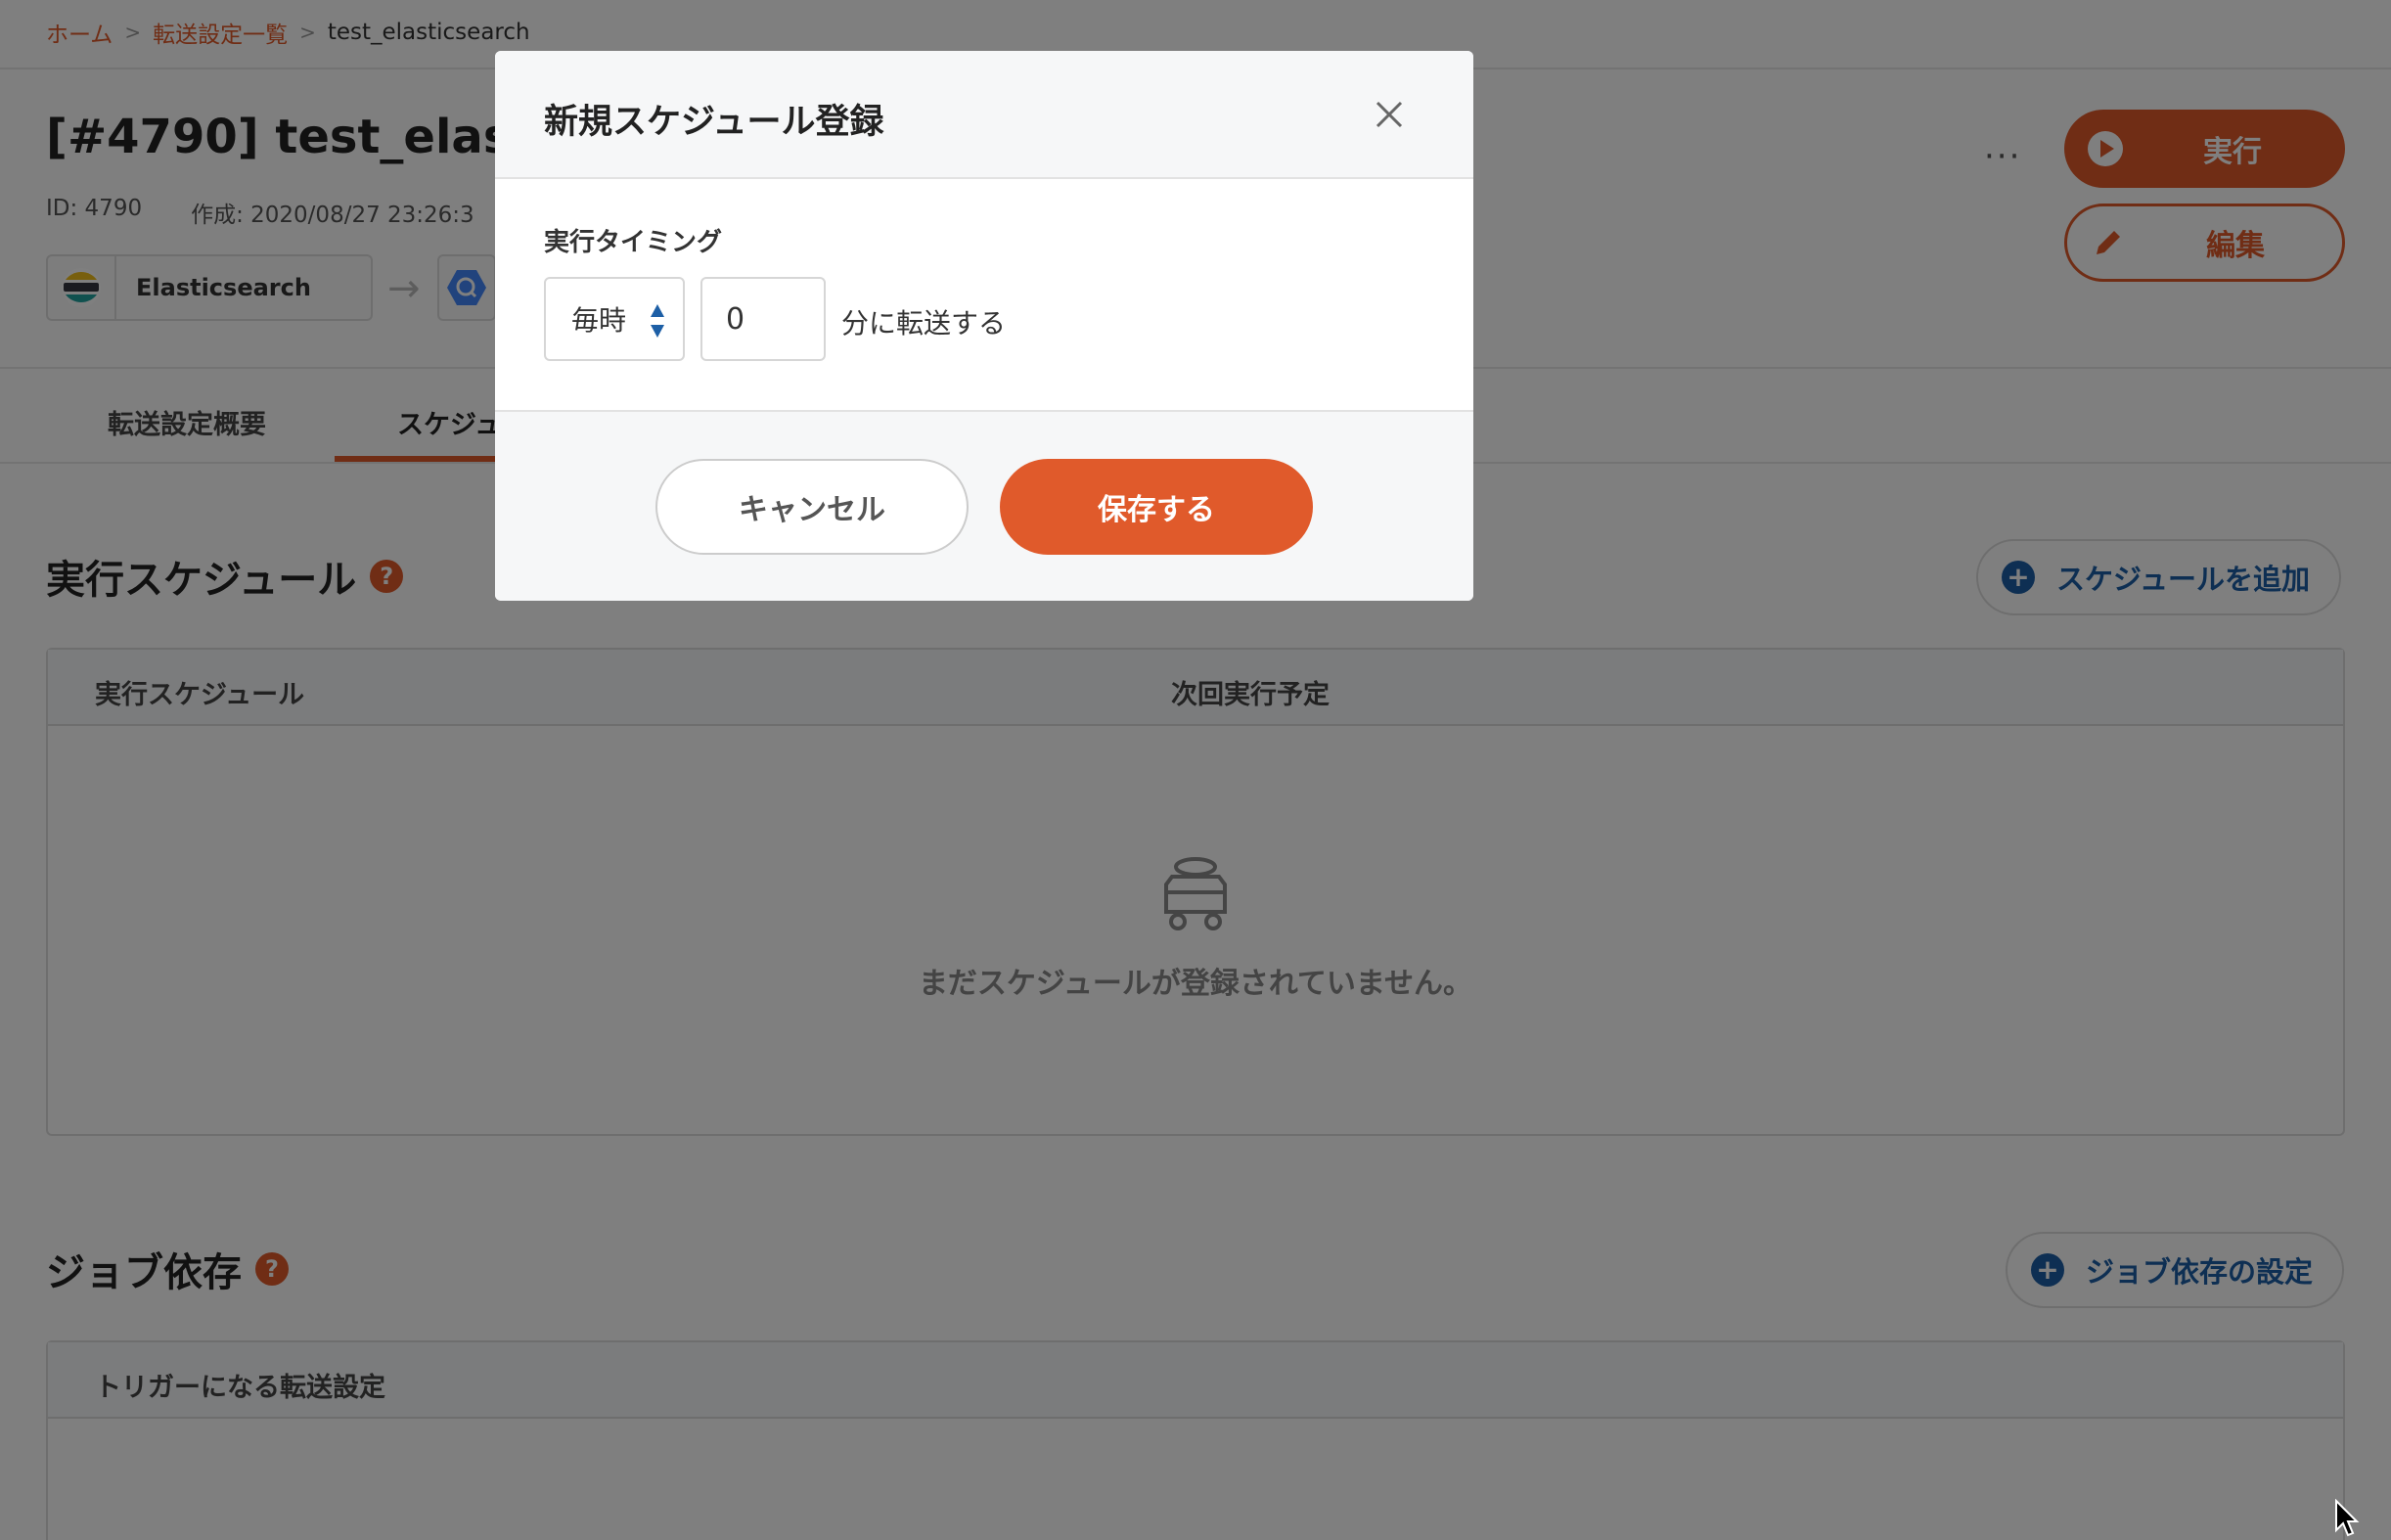  What do you see at coordinates (924, 323) in the screenshot?
I see `minute-suffix-text: 分に転送する` at bounding box center [924, 323].